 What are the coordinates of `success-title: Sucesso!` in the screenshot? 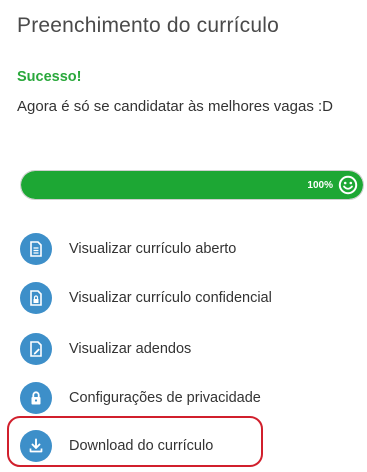 It's located at (49, 77).